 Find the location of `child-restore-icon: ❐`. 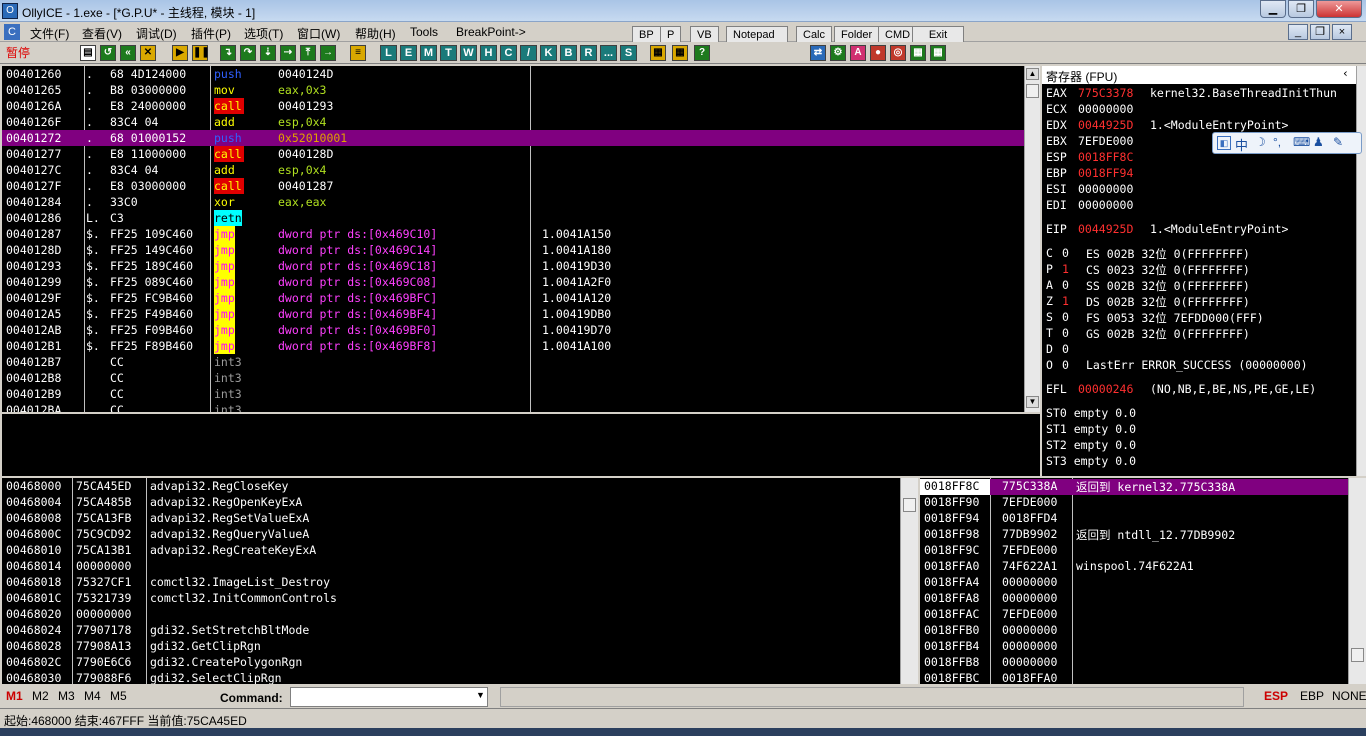

child-restore-icon: ❐ is located at coordinates (1320, 32).